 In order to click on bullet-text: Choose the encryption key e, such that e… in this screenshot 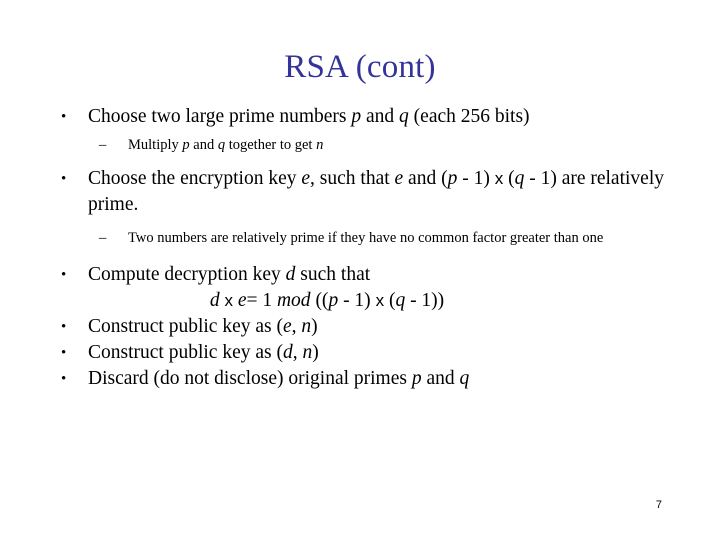, I will do `click(376, 191)`.